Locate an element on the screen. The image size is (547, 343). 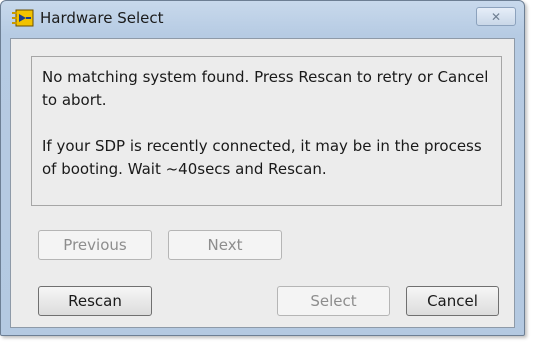
select-button: Select is located at coordinates (333, 301).